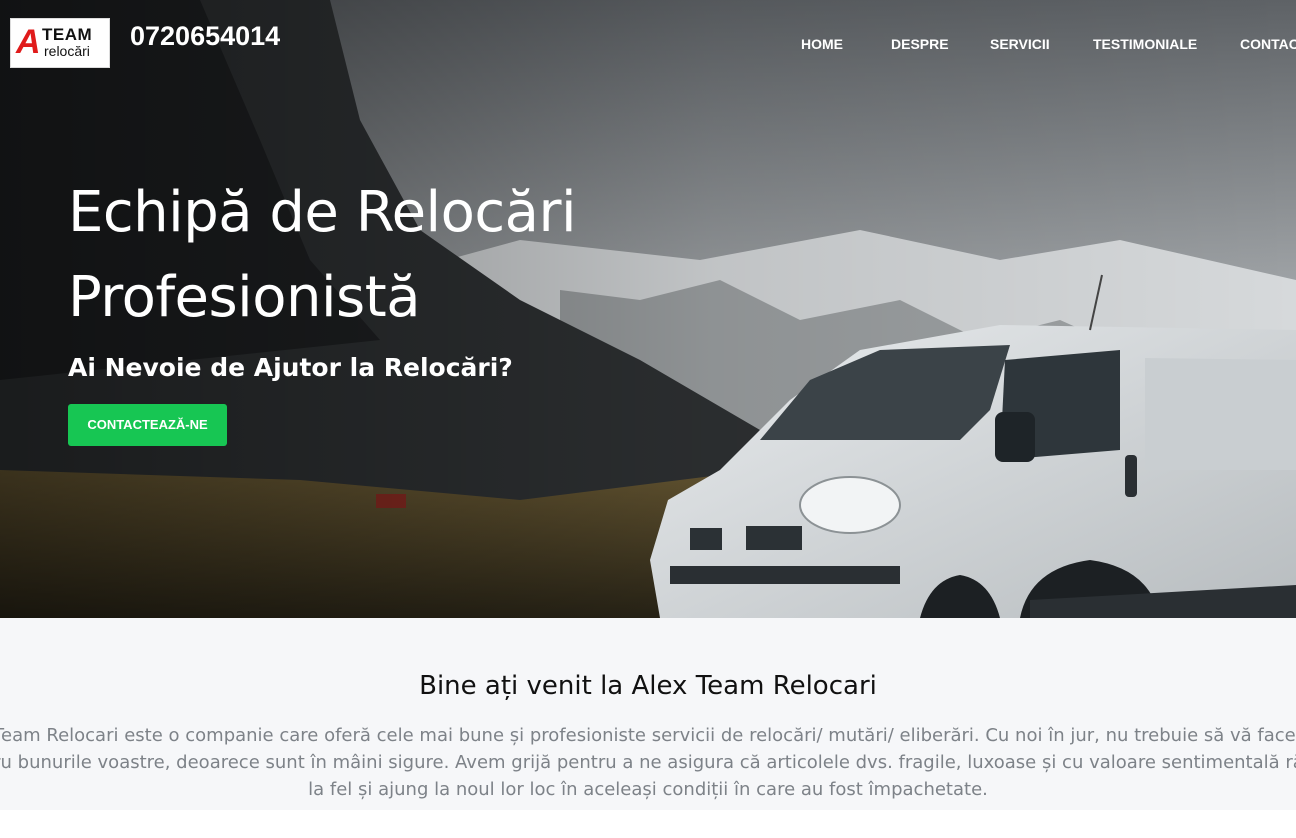 This screenshot has width=1296, height=838. I want to click on nav-servicii: SERVICII, so click(1020, 44).